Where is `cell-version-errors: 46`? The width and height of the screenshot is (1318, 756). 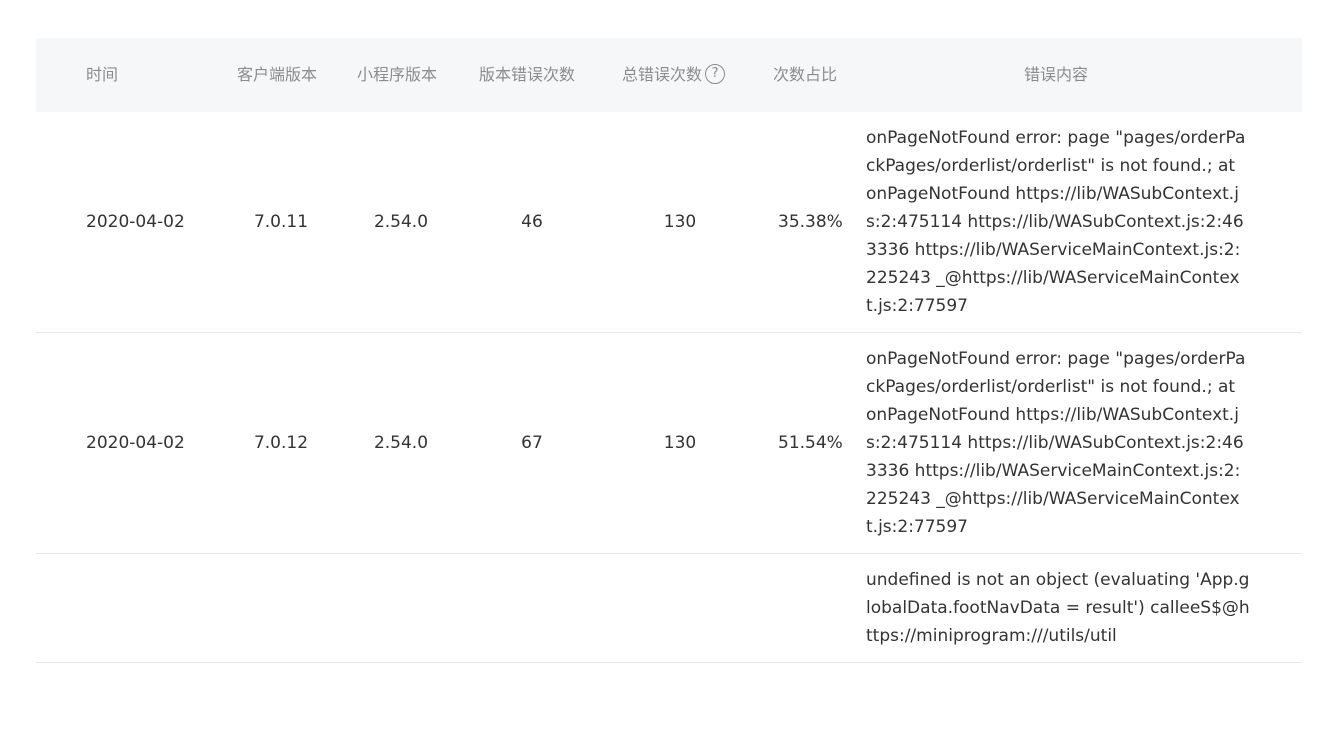 cell-version-errors: 46 is located at coordinates (532, 222).